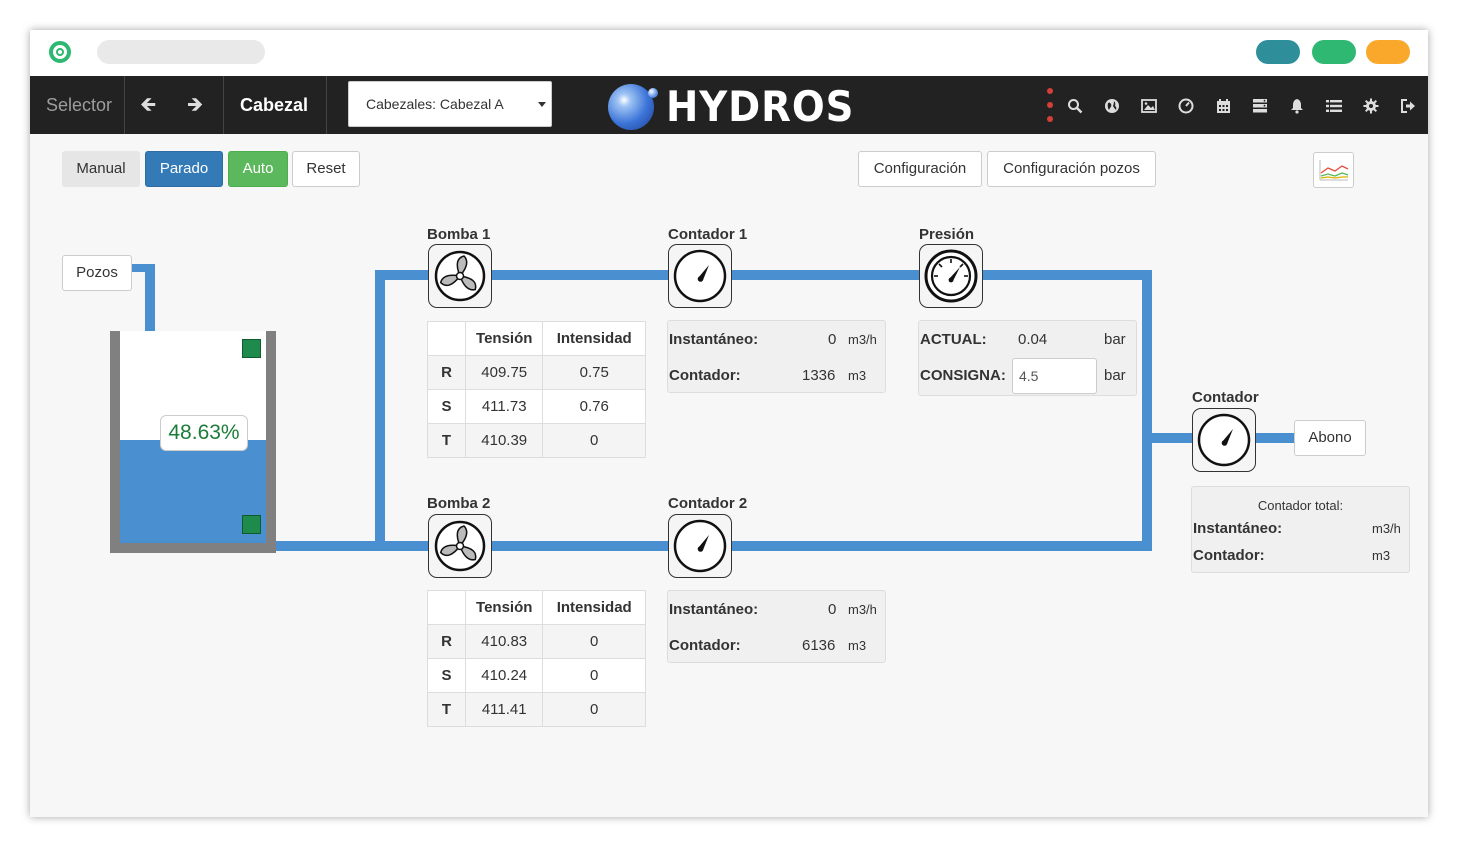 The width and height of the screenshot is (1459, 848). What do you see at coordinates (729, 53) in the screenshot?
I see `browser-chrome` at bounding box center [729, 53].